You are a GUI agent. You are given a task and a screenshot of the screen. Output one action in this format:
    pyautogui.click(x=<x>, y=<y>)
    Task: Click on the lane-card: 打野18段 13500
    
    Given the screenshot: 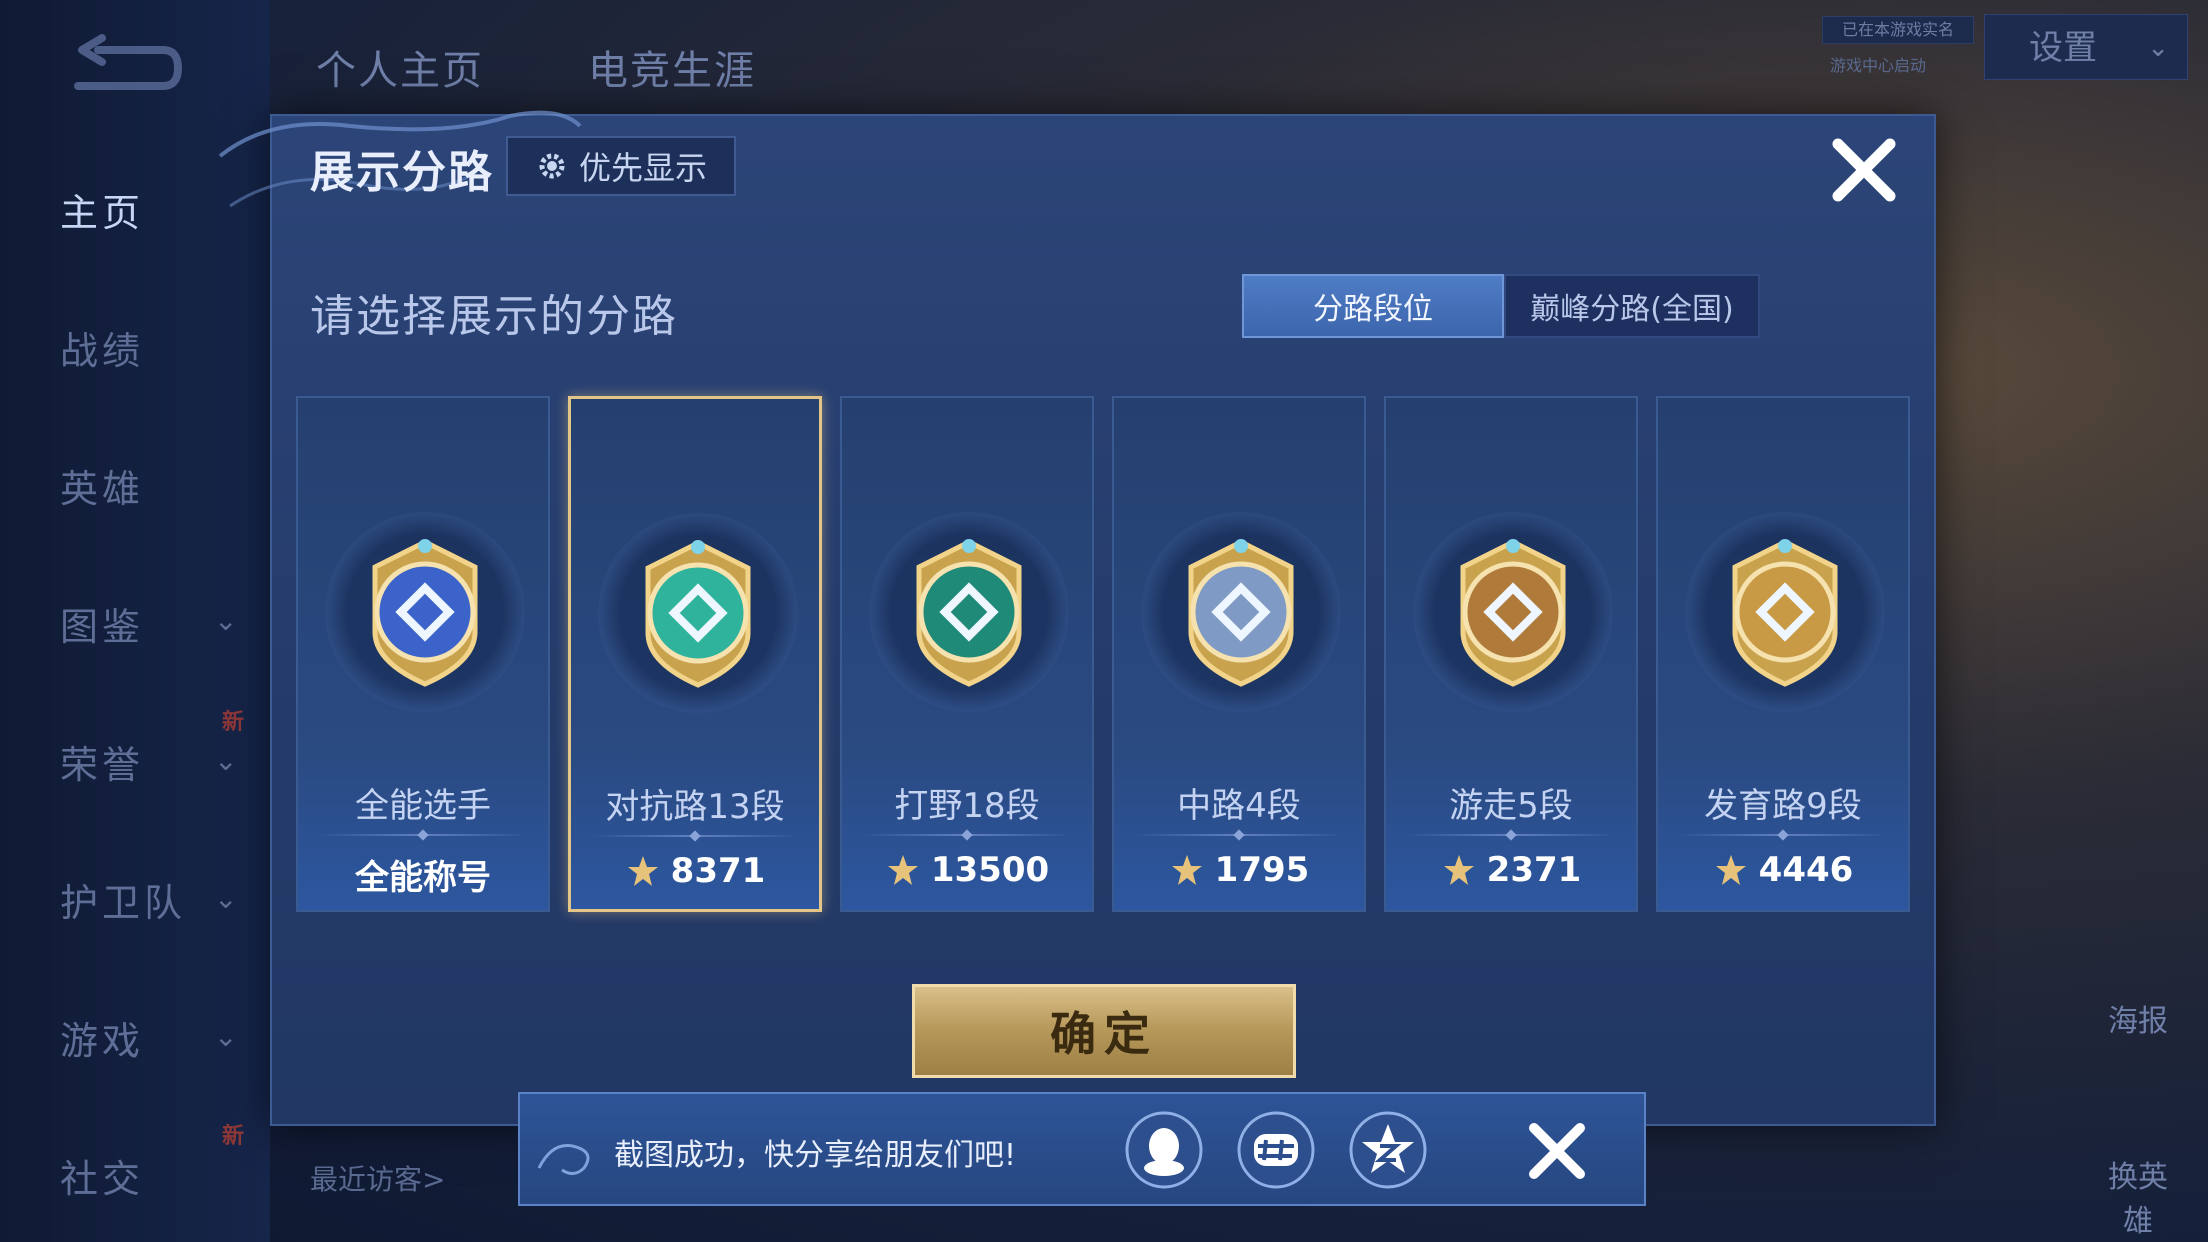 What is the action you would take?
    pyautogui.click(x=967, y=654)
    